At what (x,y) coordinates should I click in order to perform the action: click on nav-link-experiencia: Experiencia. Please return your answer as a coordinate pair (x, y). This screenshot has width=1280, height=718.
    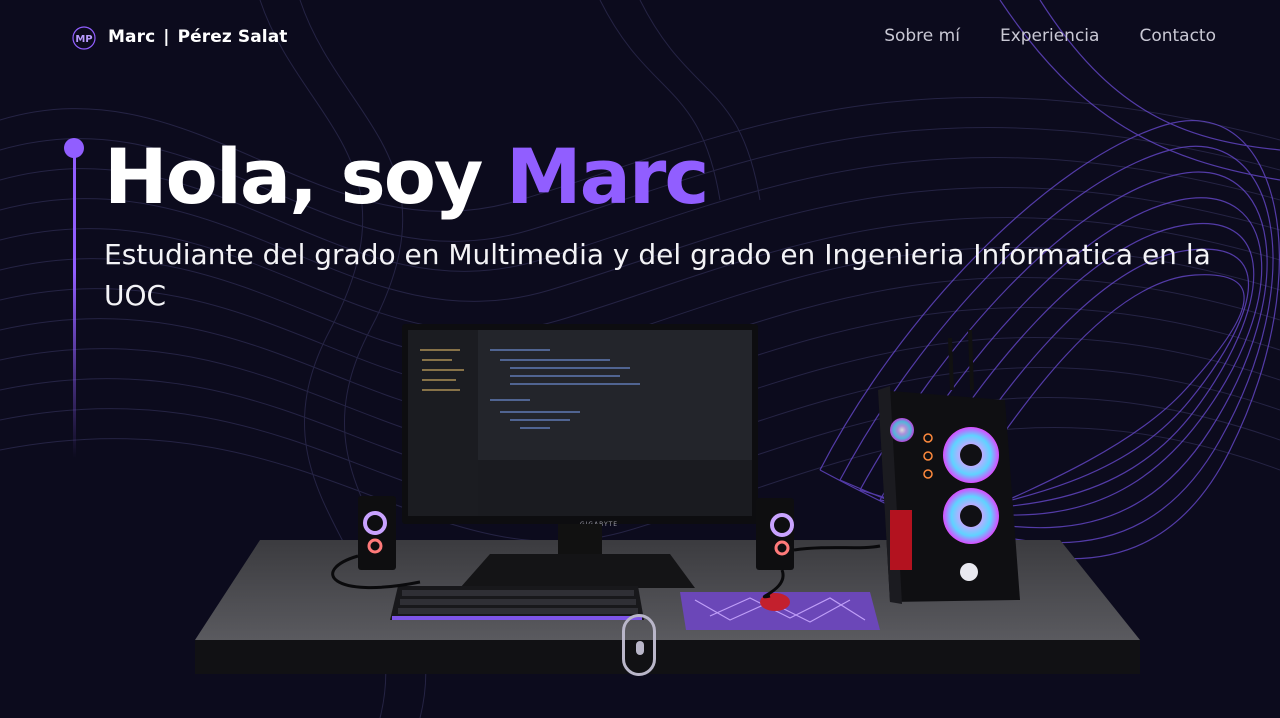
    Looking at the image, I should click on (1050, 36).